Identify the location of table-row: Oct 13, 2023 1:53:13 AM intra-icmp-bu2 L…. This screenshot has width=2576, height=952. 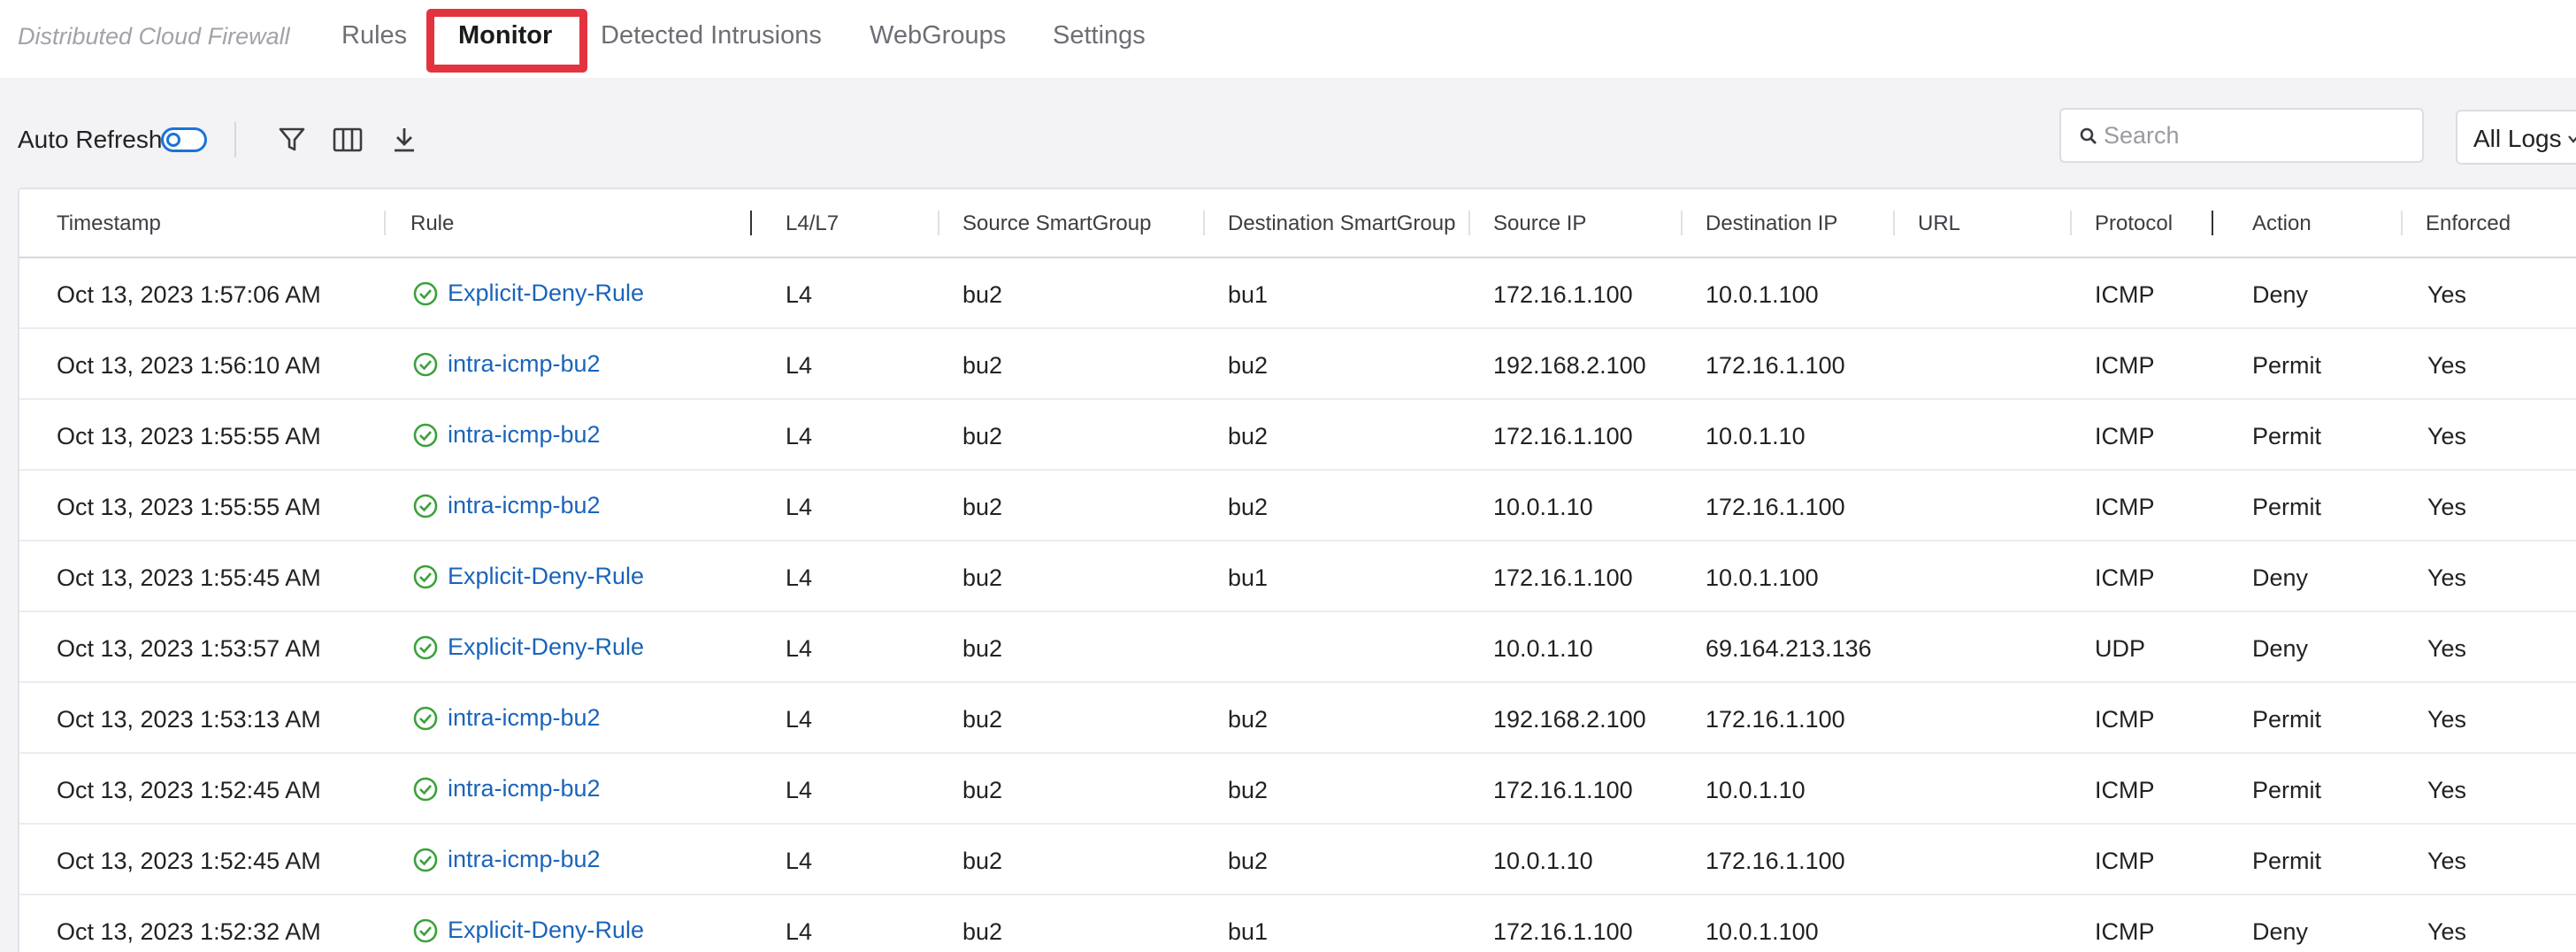
(1297, 718).